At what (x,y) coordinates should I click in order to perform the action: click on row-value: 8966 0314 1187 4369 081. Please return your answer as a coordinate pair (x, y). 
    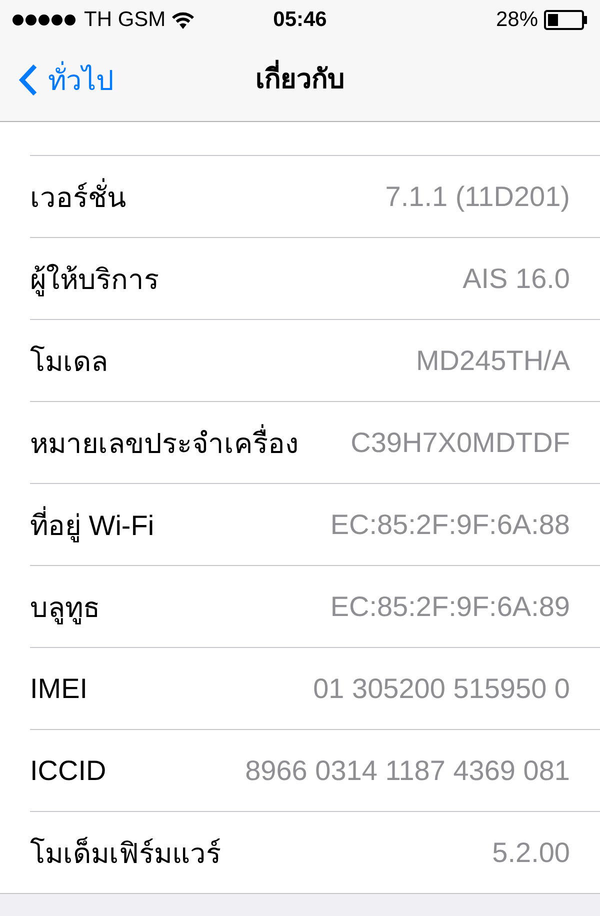
    Looking at the image, I should click on (407, 770).